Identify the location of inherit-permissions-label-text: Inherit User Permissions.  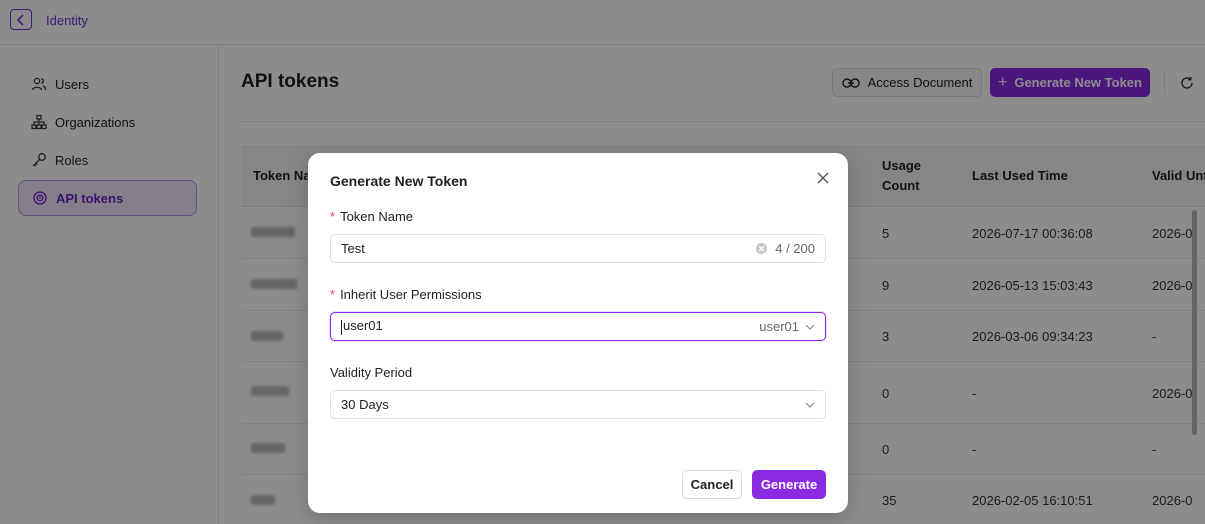
(411, 294).